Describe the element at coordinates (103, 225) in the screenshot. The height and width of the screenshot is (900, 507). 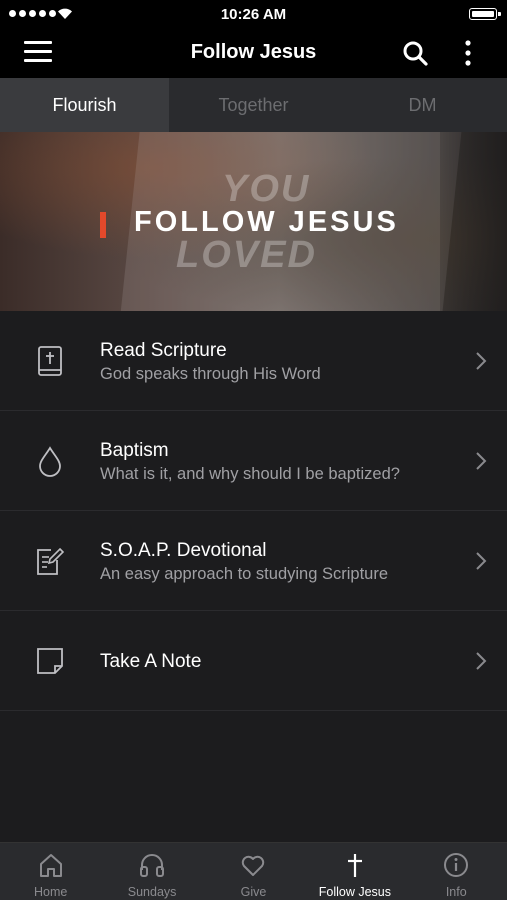
I see `banner-accent-bar` at that location.